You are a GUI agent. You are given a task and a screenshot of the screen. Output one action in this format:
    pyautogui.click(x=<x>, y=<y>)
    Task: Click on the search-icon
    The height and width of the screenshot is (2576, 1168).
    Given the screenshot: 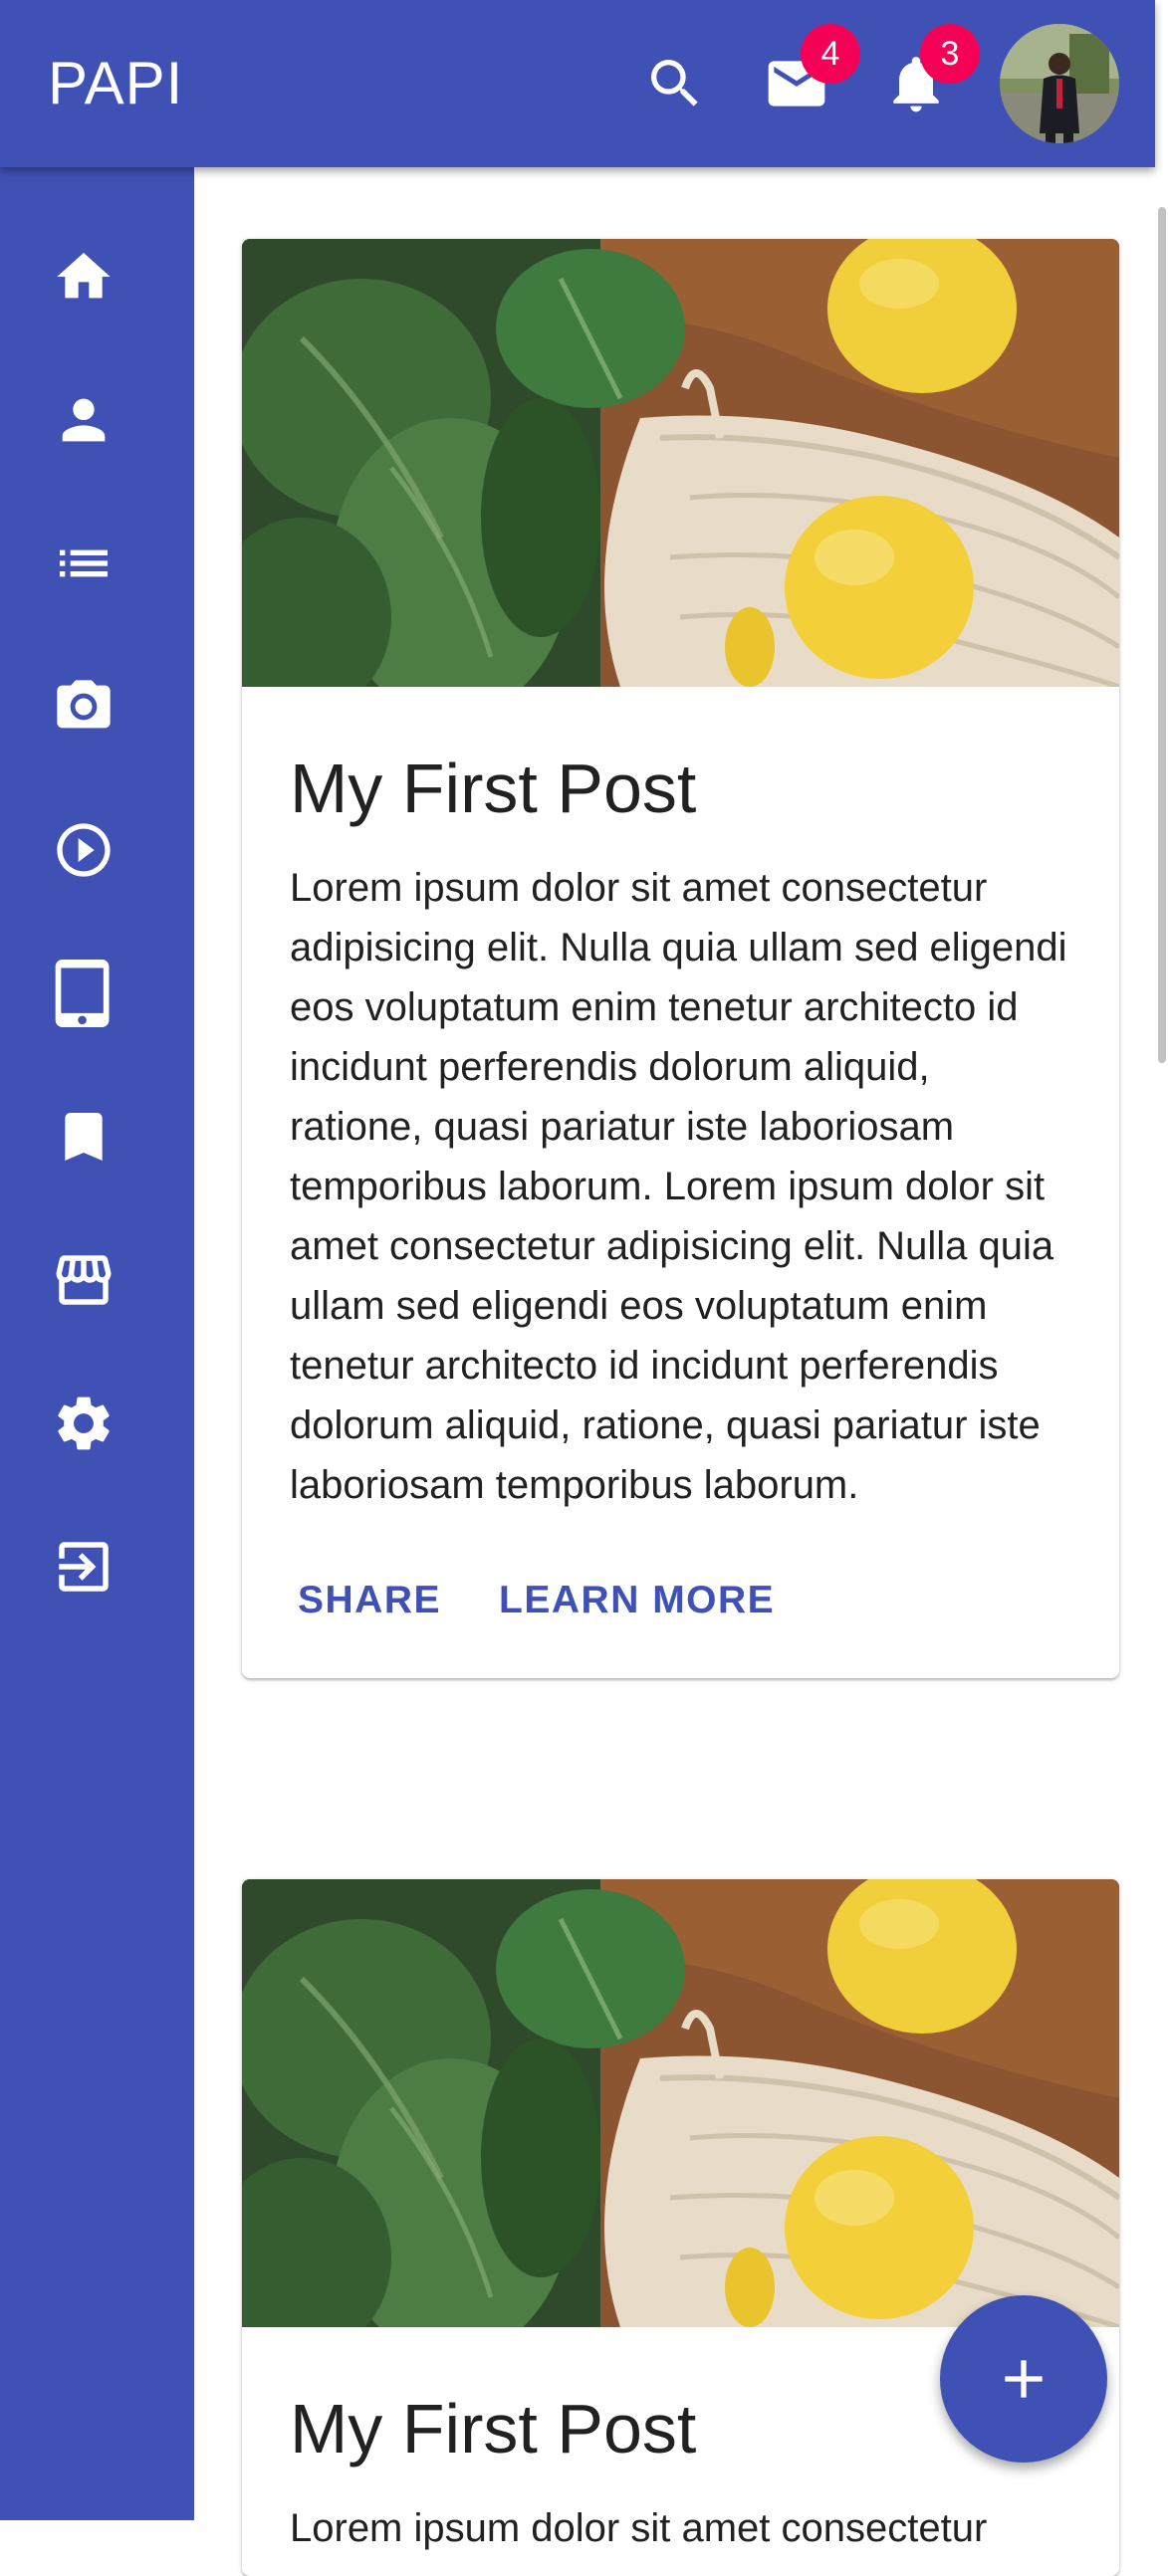 What is the action you would take?
    pyautogui.click(x=674, y=83)
    